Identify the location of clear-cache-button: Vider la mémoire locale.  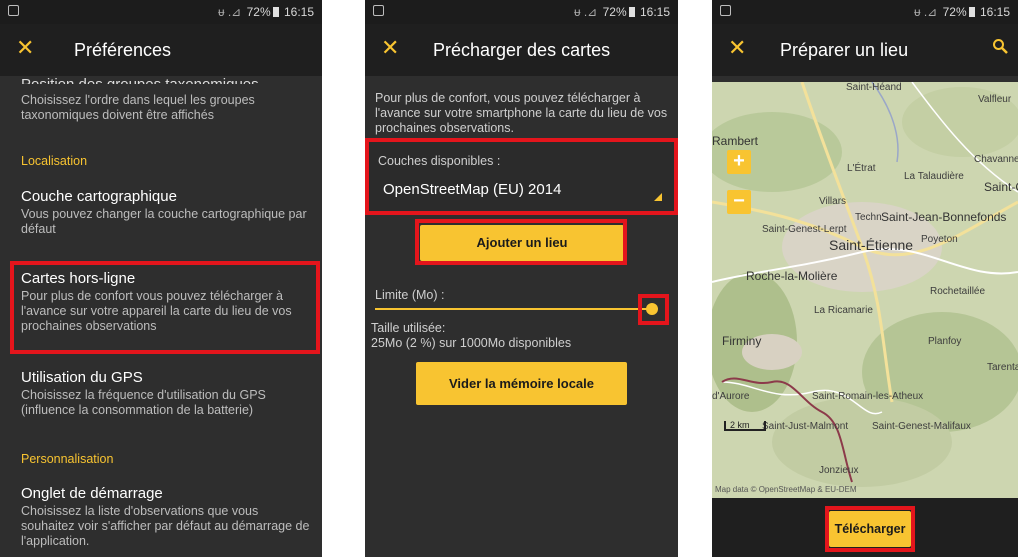
(521, 383).